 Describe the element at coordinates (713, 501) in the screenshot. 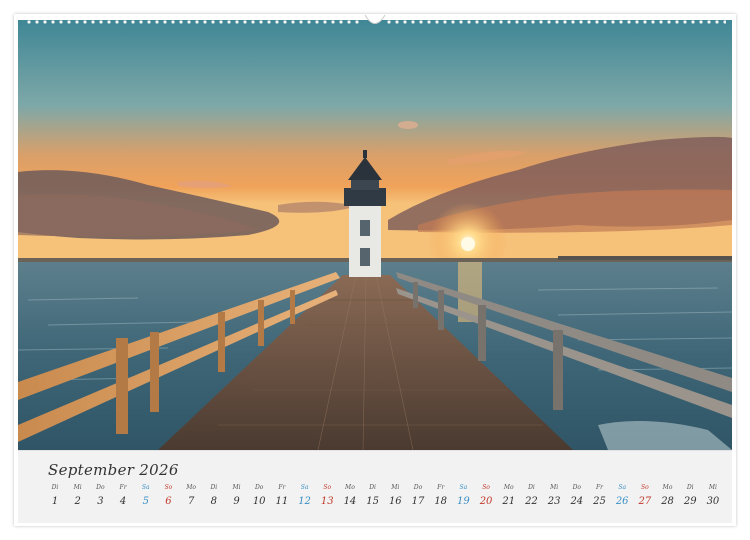

I see `day-number: 30` at that location.